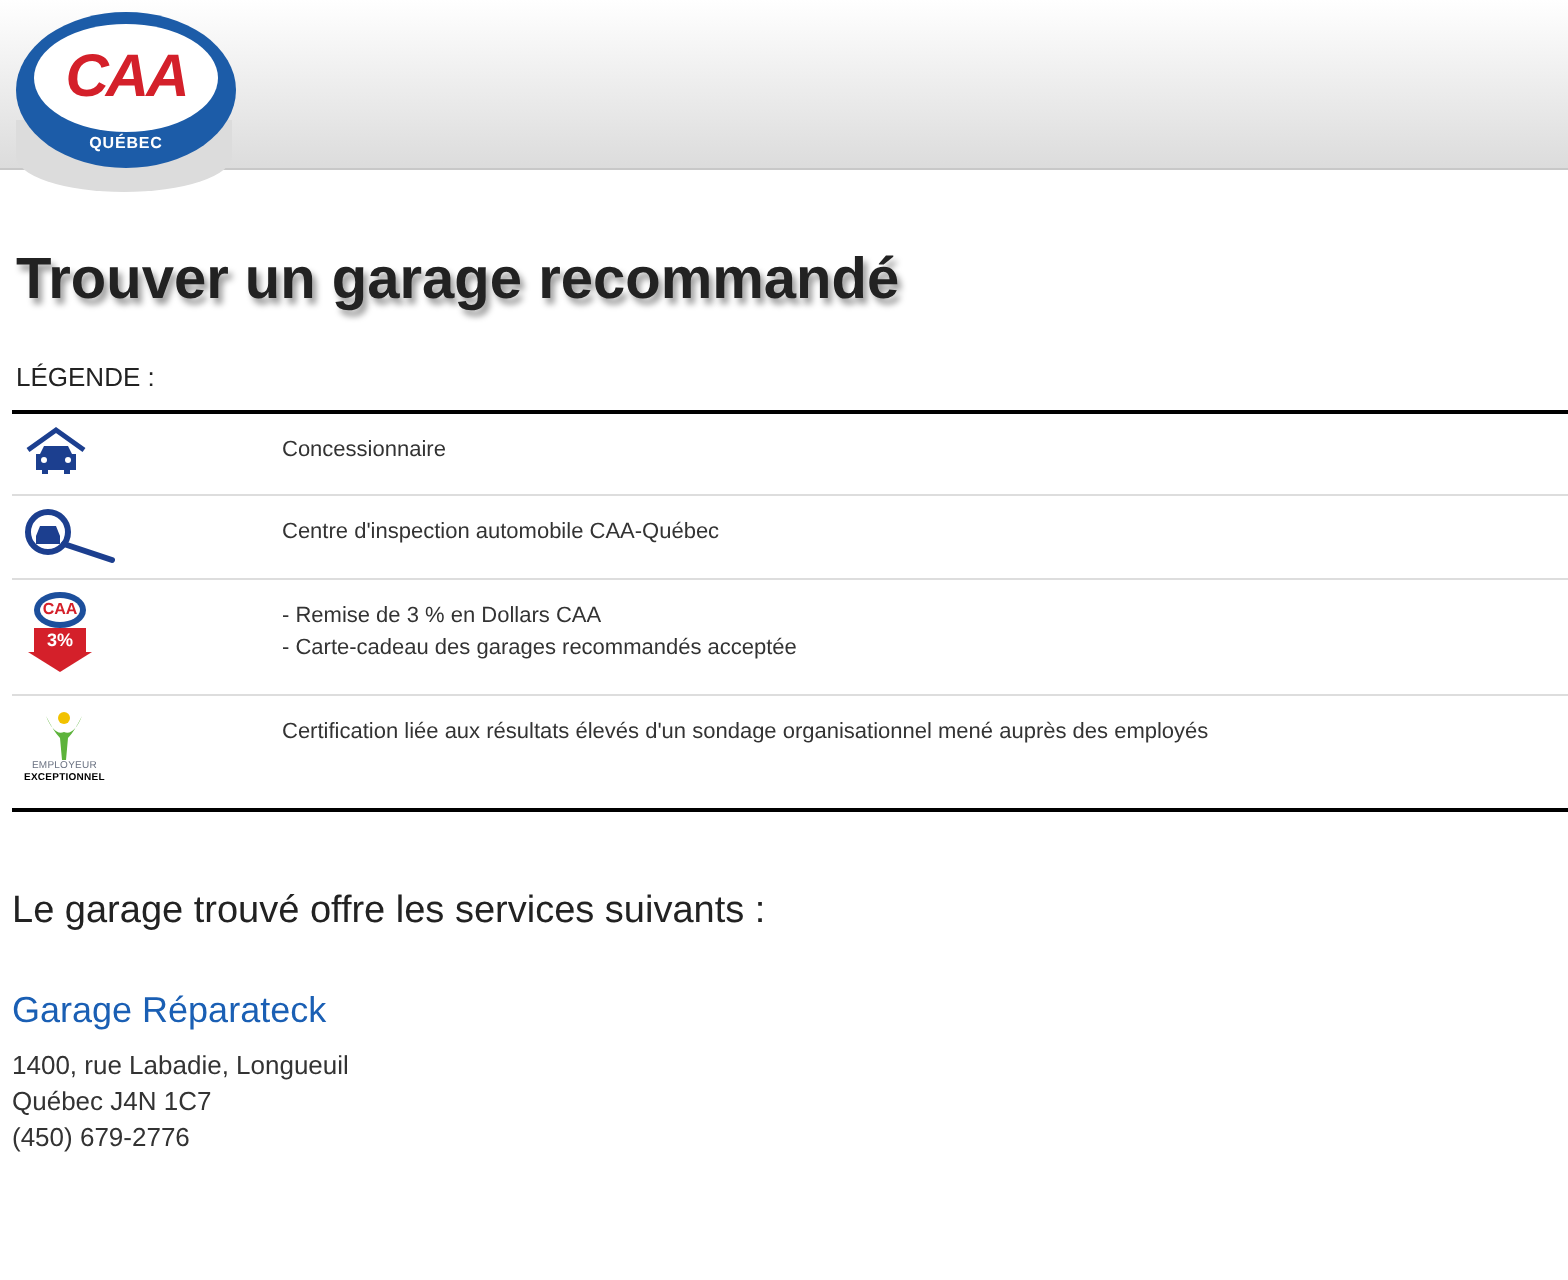 The width and height of the screenshot is (1568, 1280). Describe the element at coordinates (443, 617) in the screenshot. I see `legend-text: - Remise de 3 % en Dollars CAA` at that location.